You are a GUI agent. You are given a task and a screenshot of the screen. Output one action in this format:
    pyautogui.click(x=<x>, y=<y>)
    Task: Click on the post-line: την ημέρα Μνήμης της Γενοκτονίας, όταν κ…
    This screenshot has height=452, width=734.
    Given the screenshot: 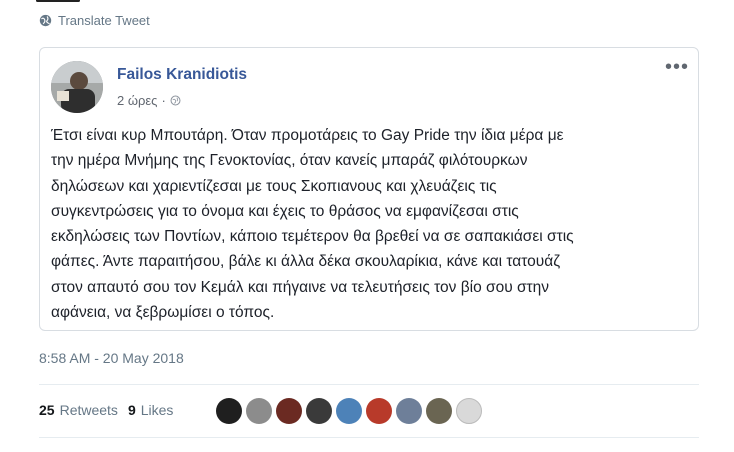 What is the action you would take?
    pyautogui.click(x=289, y=161)
    